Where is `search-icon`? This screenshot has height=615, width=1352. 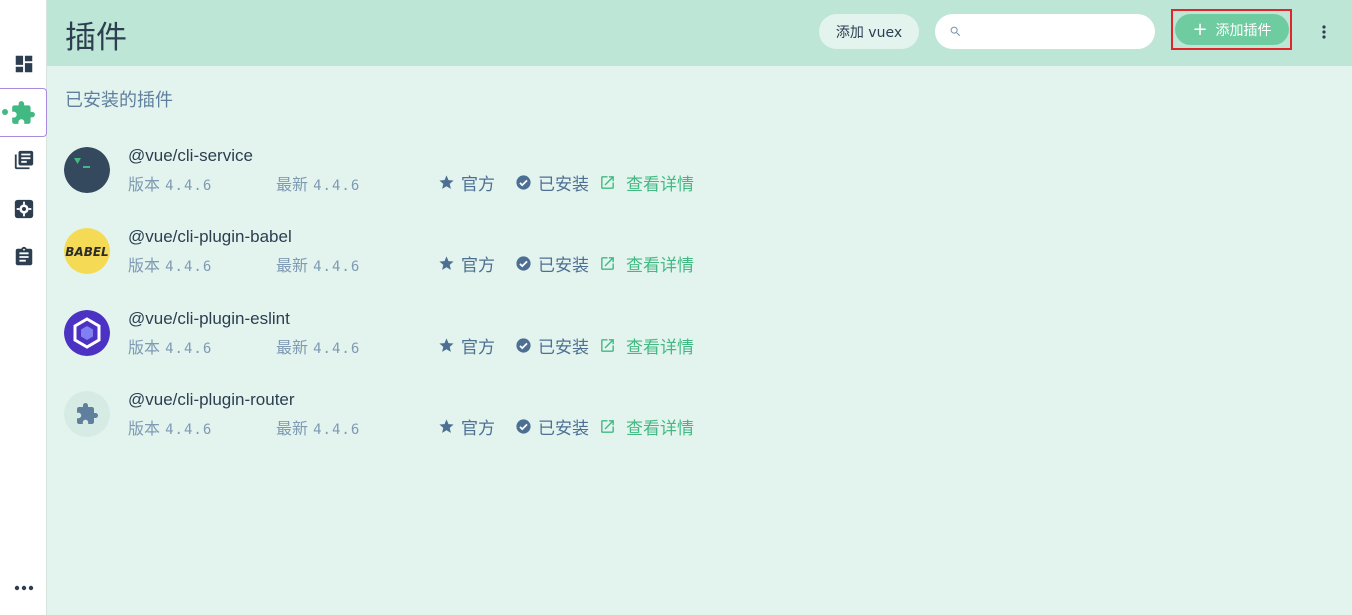 search-icon is located at coordinates (955, 31).